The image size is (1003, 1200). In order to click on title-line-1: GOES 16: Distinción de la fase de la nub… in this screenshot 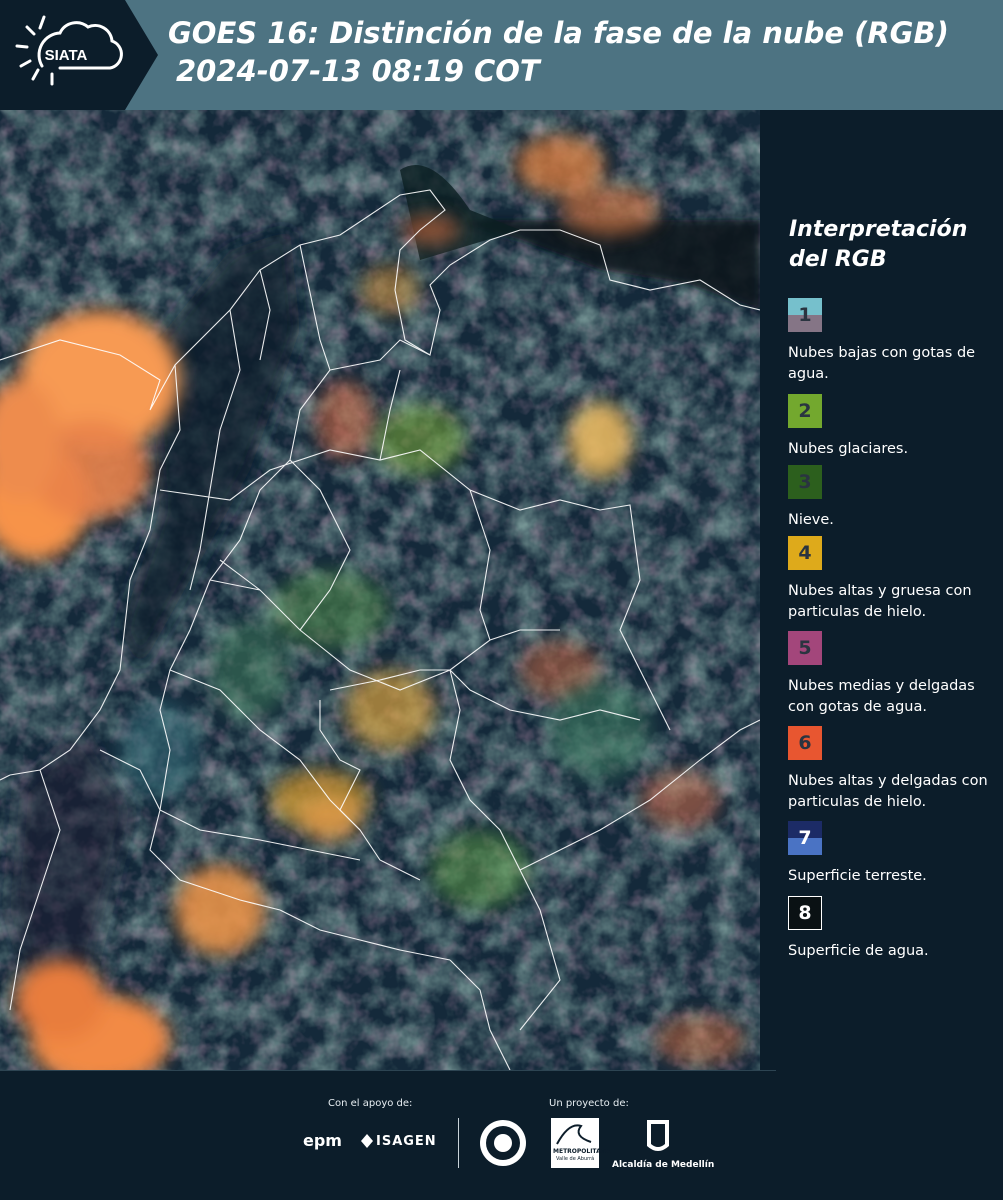, I will do `click(558, 33)`.